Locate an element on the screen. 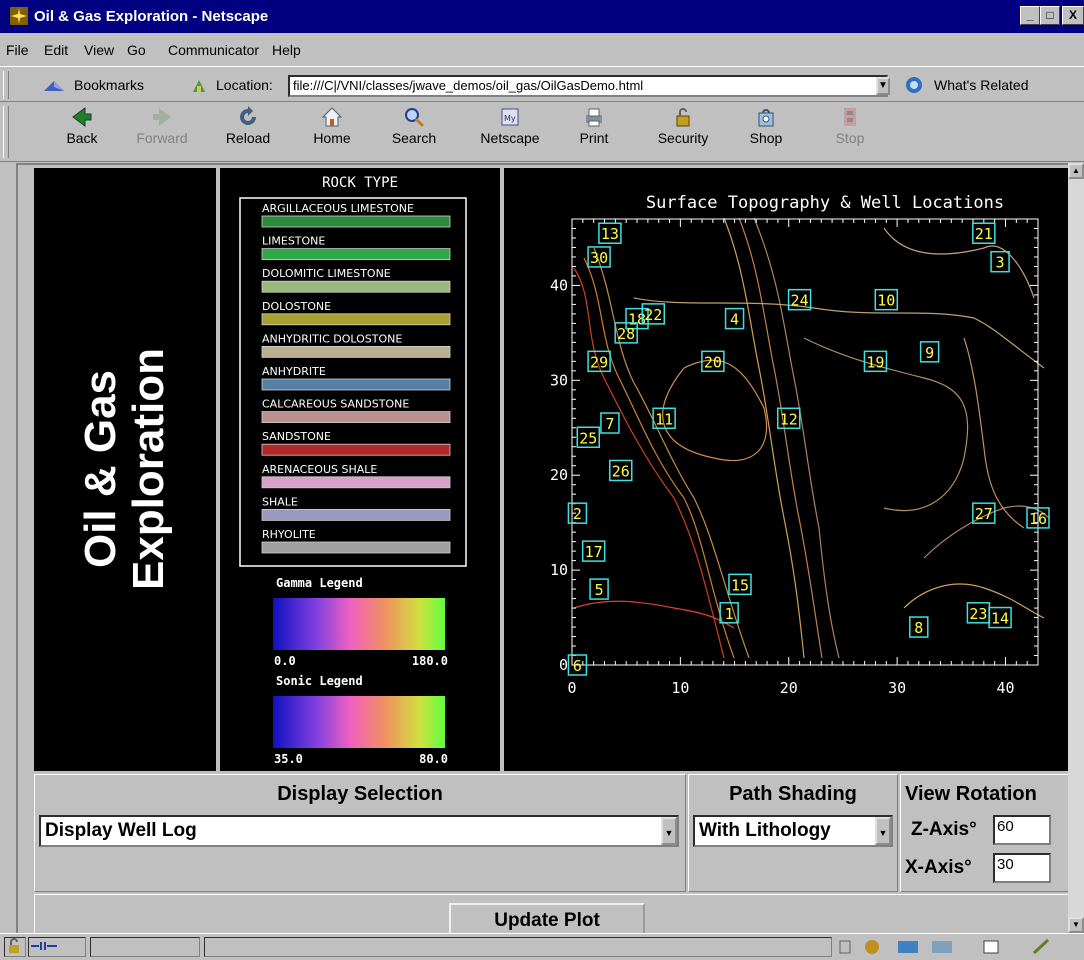 The width and height of the screenshot is (1084, 960). well-marker: 30 is located at coordinates (599, 257).